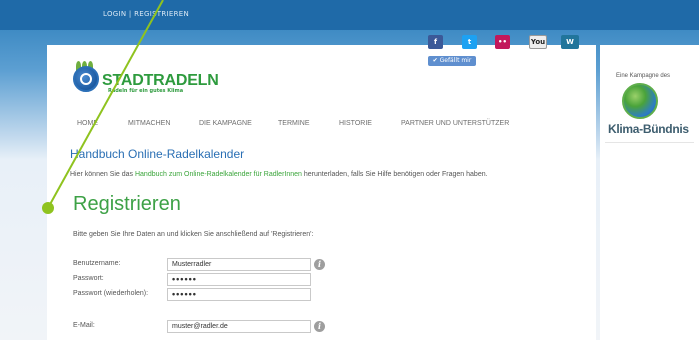  I want to click on handbuch-heading: Handbuch Online-Radelkalender, so click(157, 154).